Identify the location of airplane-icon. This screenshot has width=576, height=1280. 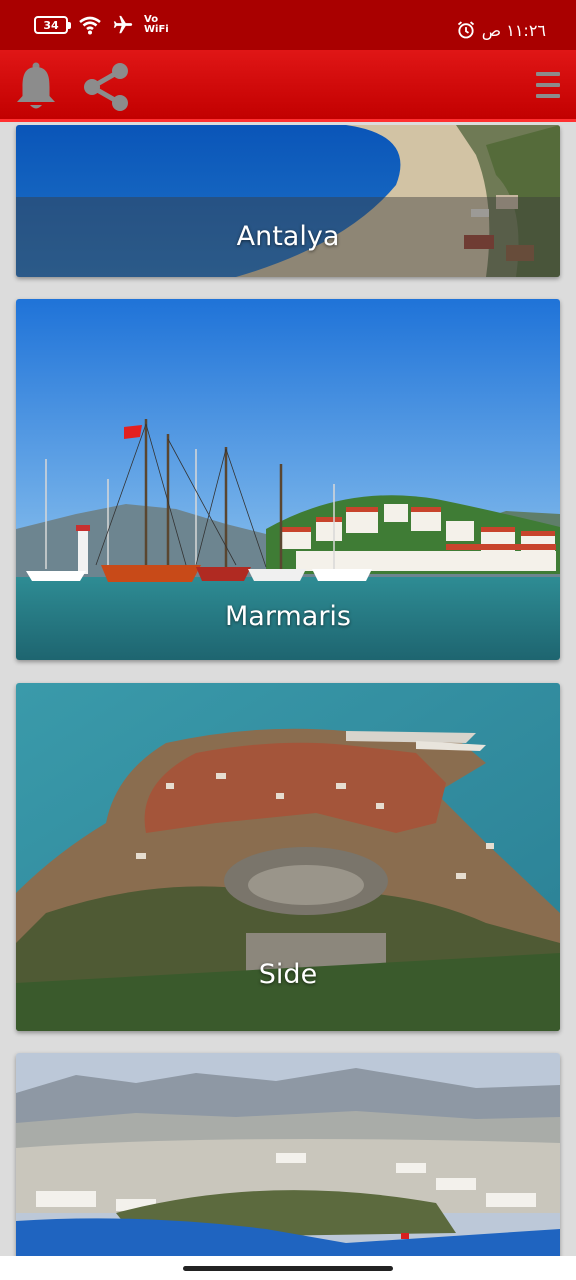
(123, 24).